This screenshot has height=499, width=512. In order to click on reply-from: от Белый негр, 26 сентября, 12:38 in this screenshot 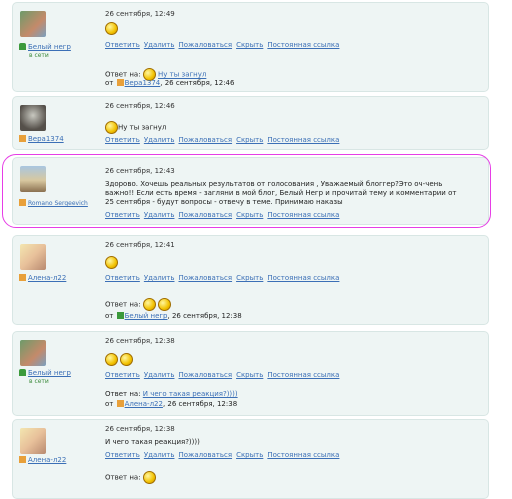, I will do `click(173, 316)`.